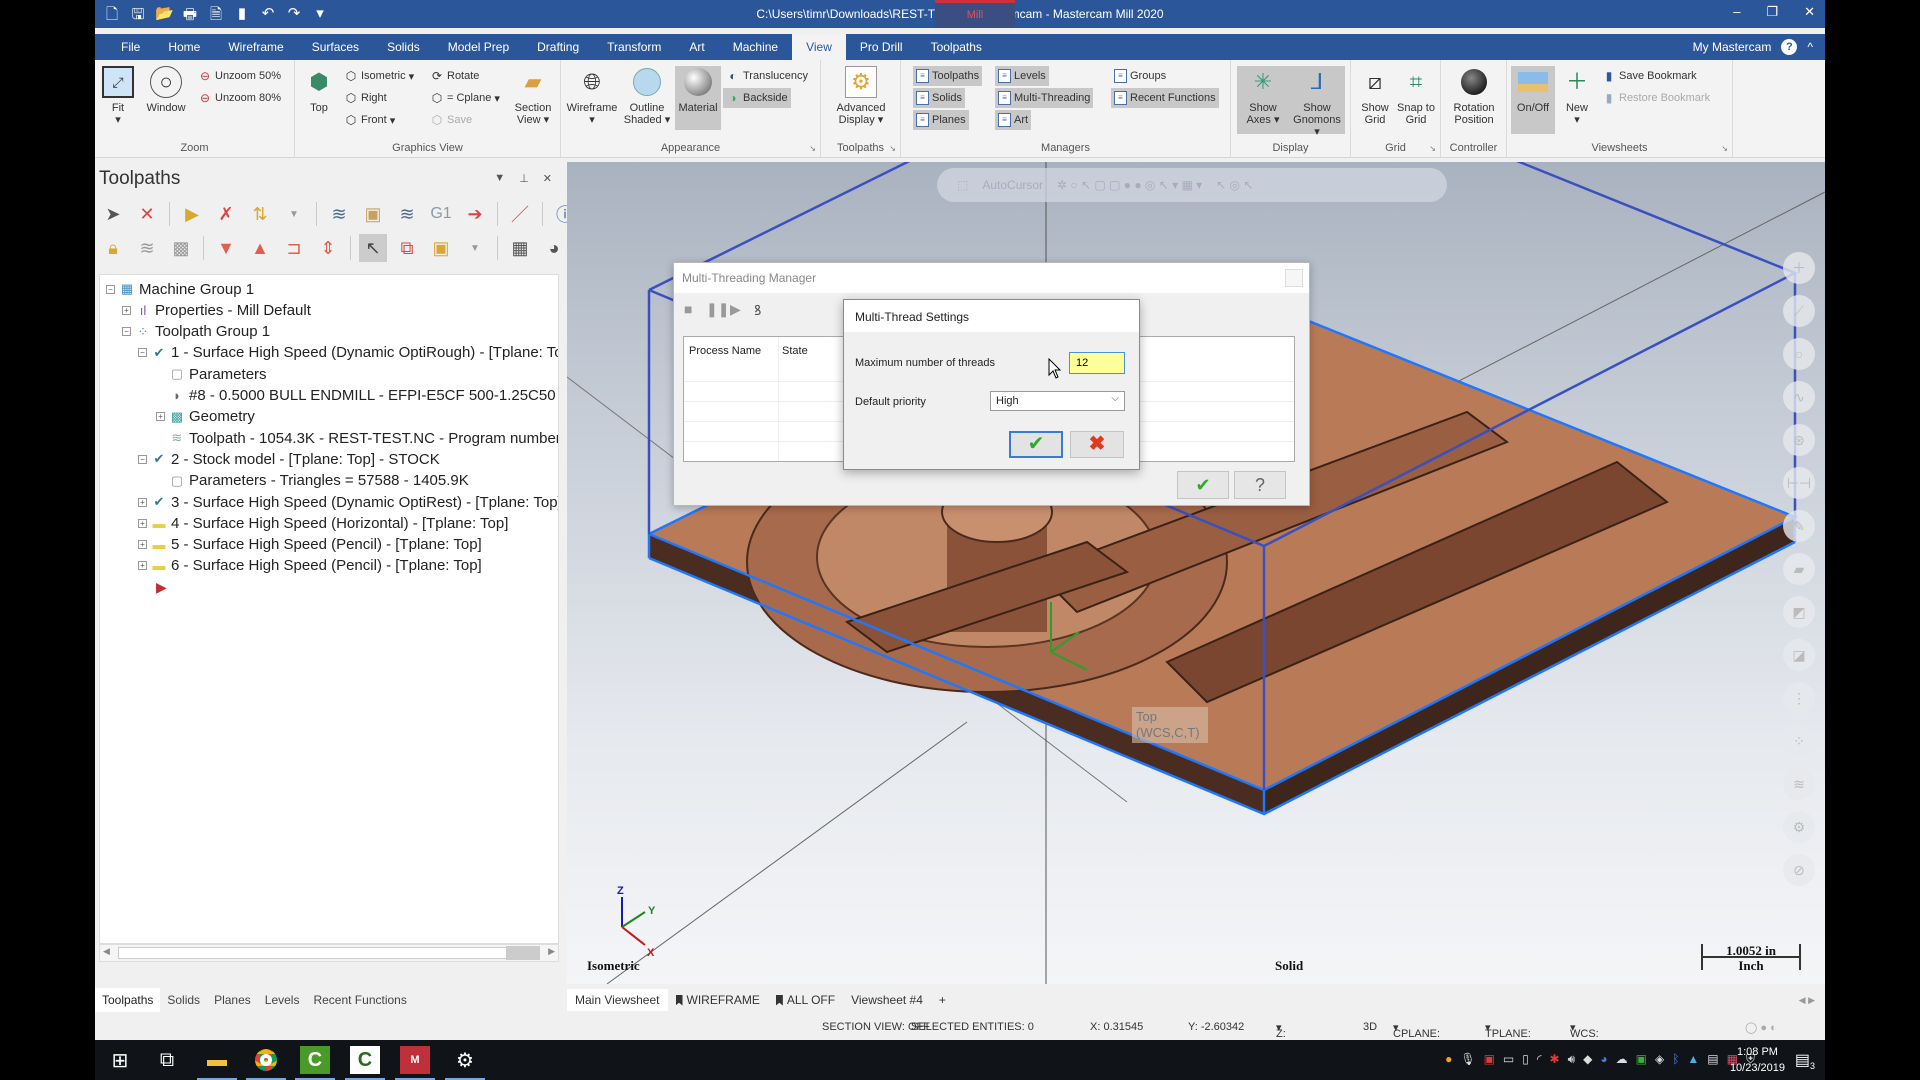 The height and width of the screenshot is (1080, 1920). I want to click on restore-button: ❐, so click(1772, 12).